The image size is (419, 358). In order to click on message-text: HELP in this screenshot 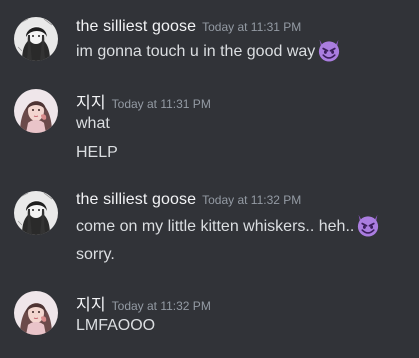, I will do `click(97, 152)`.